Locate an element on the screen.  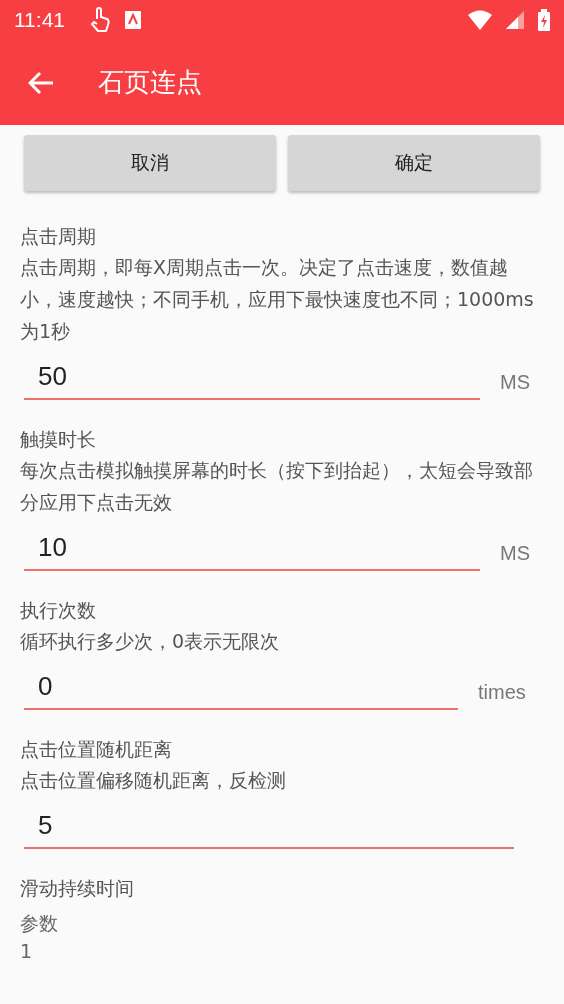
status-time: 11:41 is located at coordinates (39, 20).